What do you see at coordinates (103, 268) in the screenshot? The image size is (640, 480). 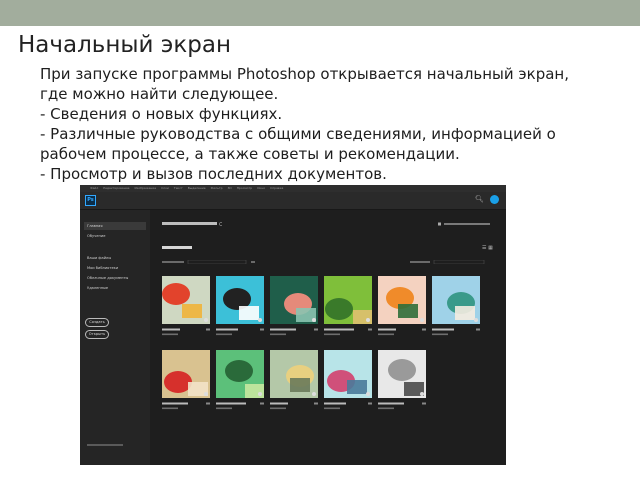 I see `sidebar-item-libraries: Мои библиотеки` at bounding box center [103, 268].